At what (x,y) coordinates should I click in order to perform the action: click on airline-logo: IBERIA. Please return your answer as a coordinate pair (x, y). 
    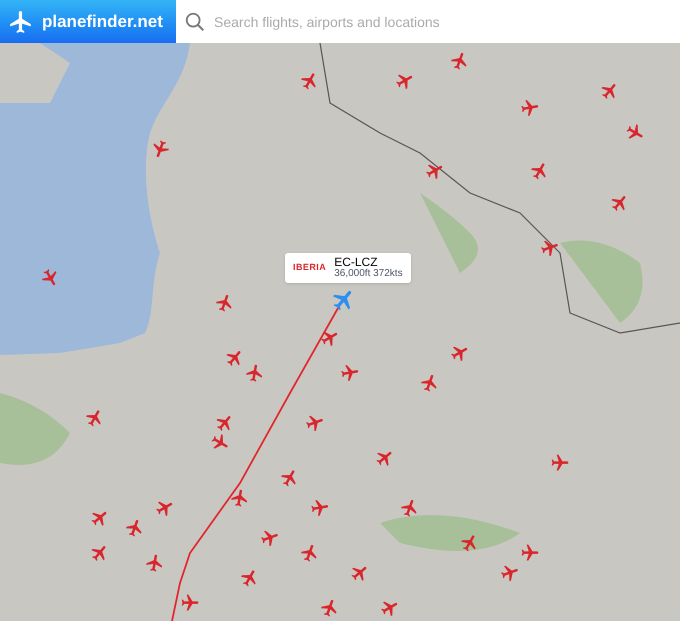
    Looking at the image, I should click on (309, 267).